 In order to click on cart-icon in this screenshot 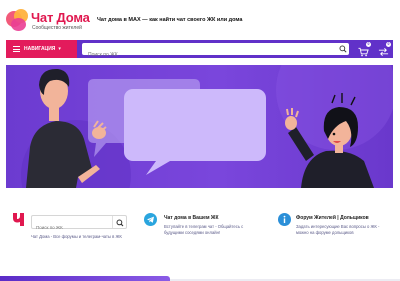, I will do `click(363, 52)`.